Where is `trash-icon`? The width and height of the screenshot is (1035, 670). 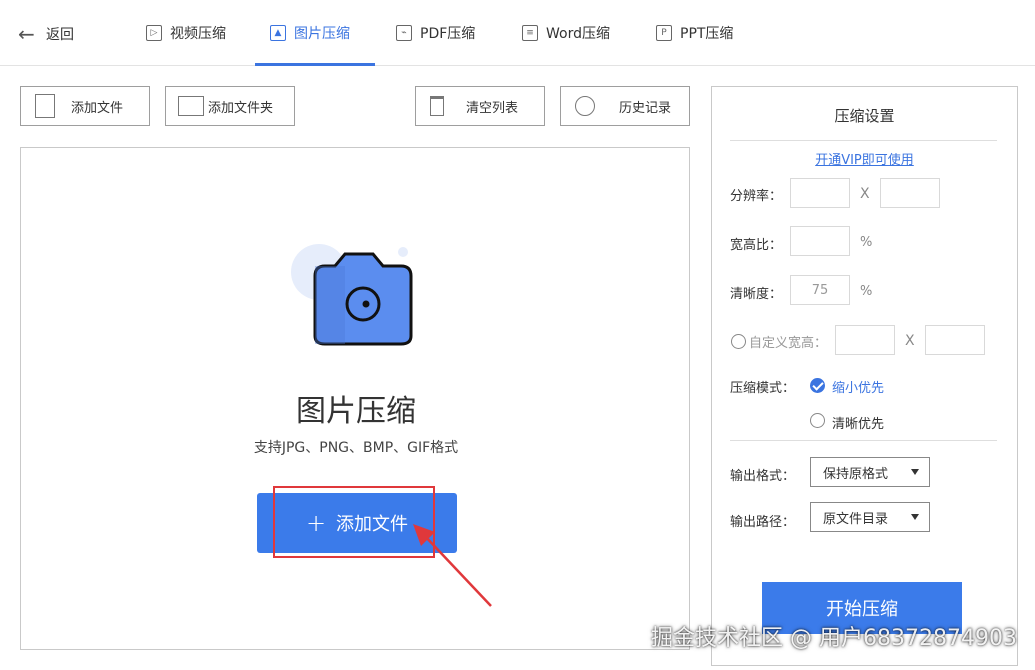 trash-icon is located at coordinates (437, 106).